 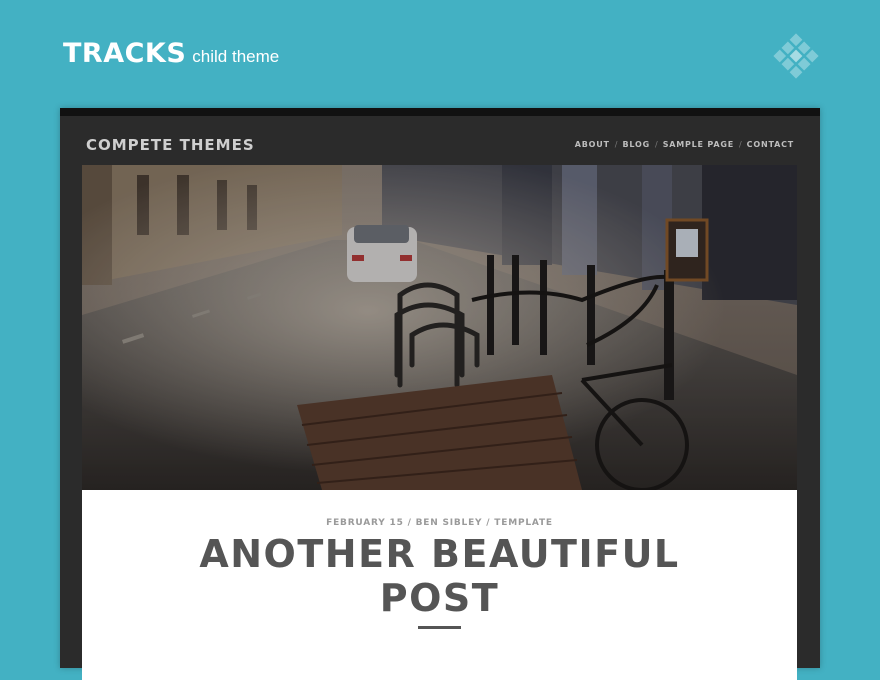 What do you see at coordinates (125, 53) in the screenshot?
I see `banner-title-main: TRACKS` at bounding box center [125, 53].